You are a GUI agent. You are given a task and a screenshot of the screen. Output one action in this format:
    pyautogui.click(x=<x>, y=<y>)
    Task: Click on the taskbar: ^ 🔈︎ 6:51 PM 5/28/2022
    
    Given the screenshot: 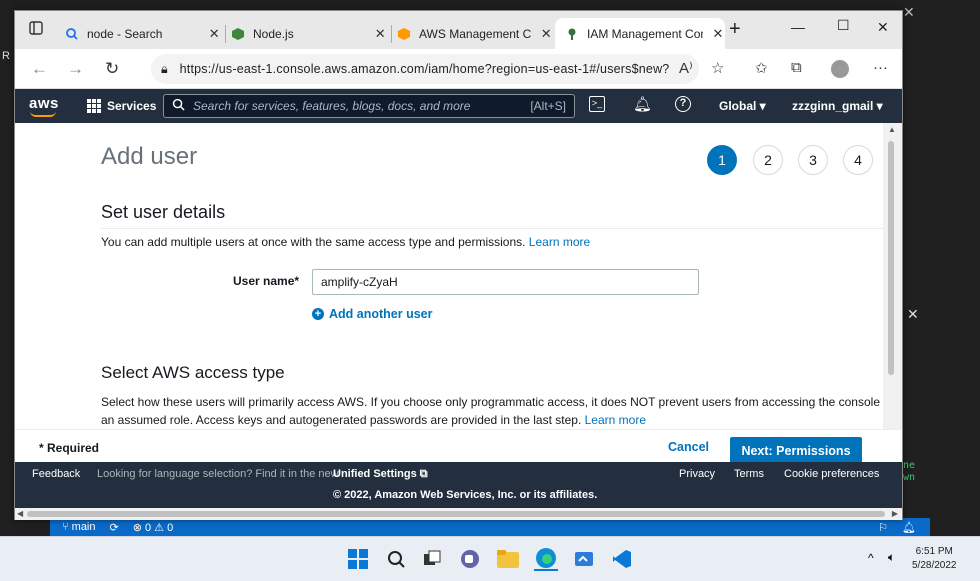 What is the action you would take?
    pyautogui.click(x=490, y=558)
    